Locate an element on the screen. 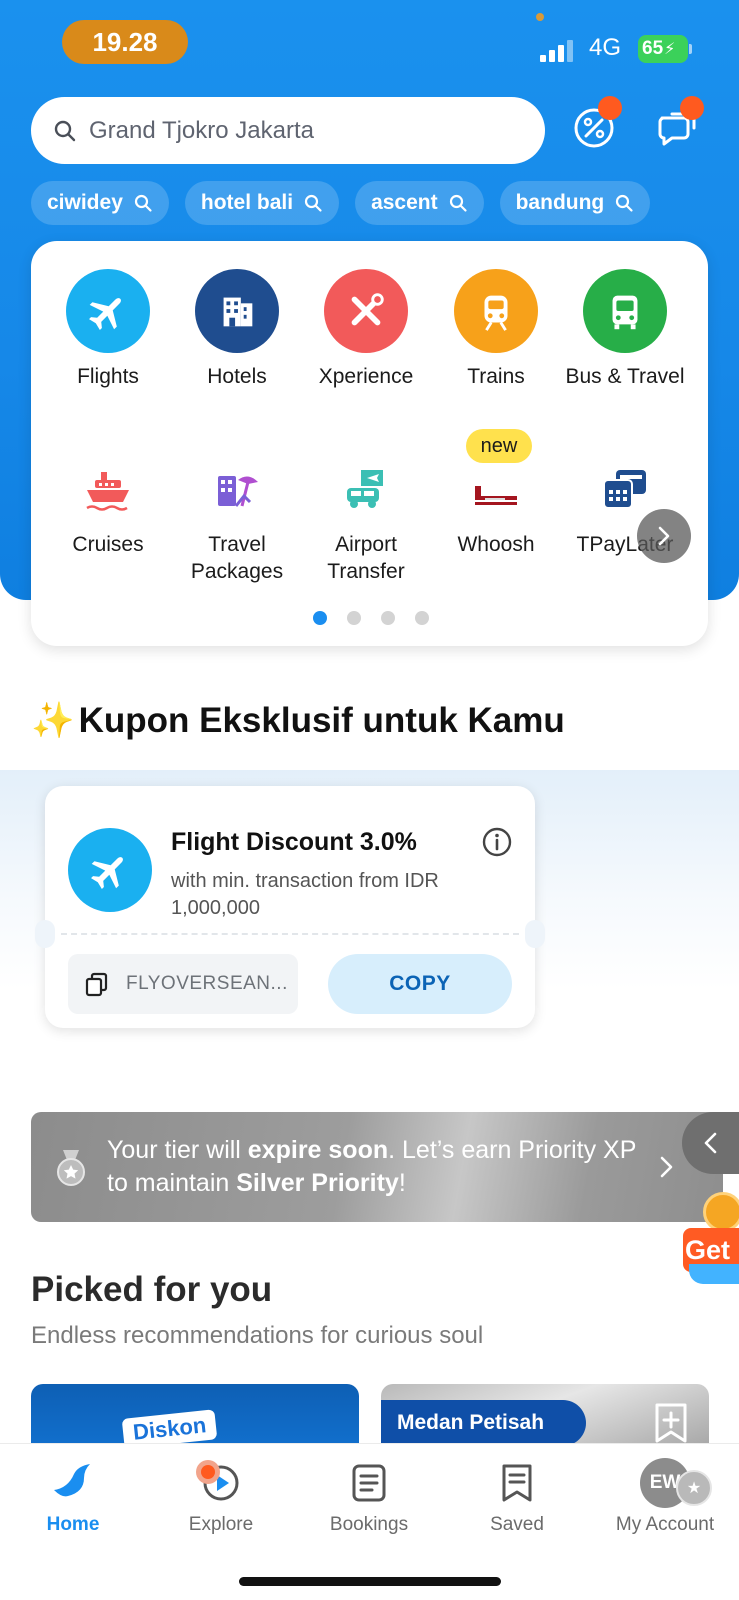  account-avatar: EW ★ is located at coordinates (676, 1483).